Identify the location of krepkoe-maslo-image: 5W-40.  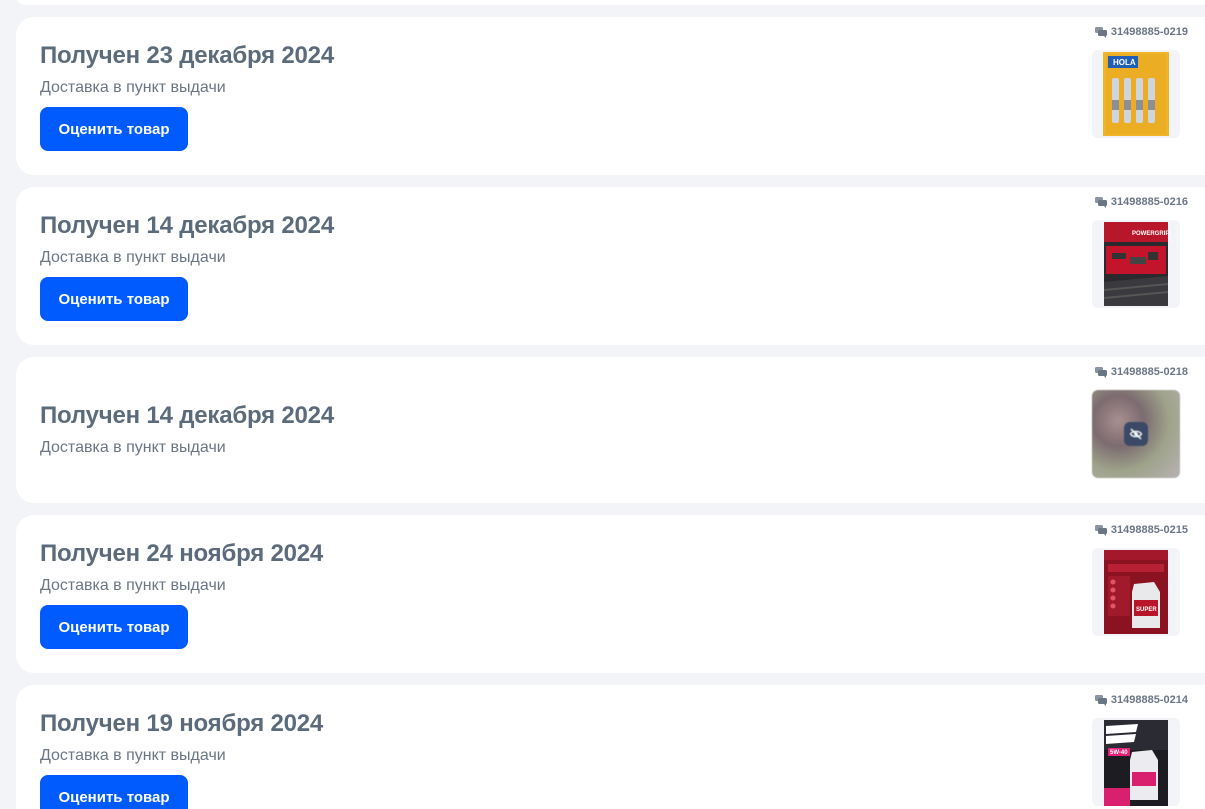
(1136, 763).